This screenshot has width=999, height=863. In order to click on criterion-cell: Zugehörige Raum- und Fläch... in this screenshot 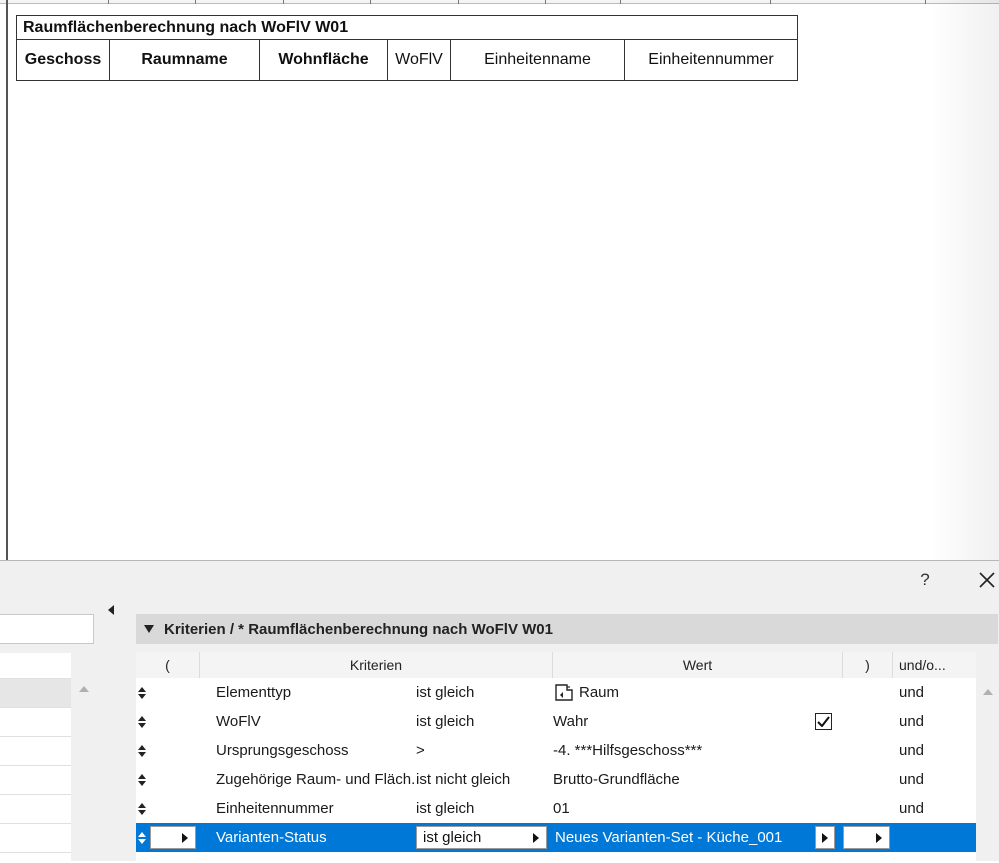, I will do `click(308, 779)`.